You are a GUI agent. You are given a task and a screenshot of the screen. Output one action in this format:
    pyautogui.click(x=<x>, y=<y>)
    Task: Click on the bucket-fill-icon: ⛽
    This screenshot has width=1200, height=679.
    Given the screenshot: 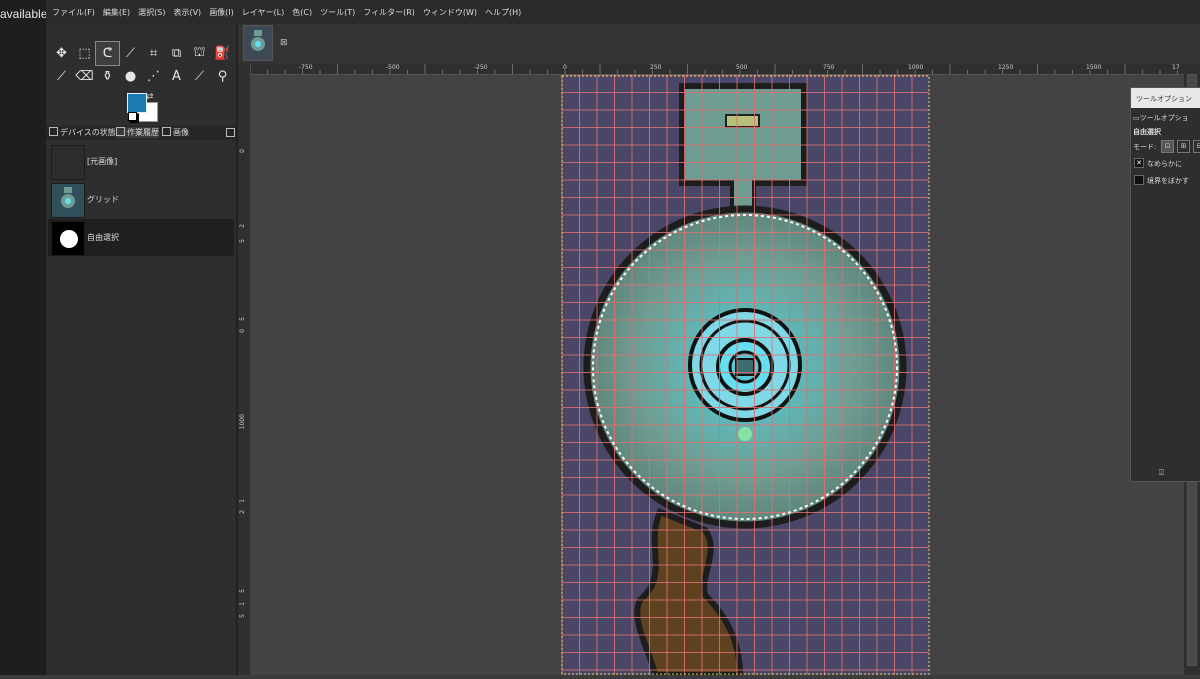 What is the action you would take?
    pyautogui.click(x=222, y=53)
    